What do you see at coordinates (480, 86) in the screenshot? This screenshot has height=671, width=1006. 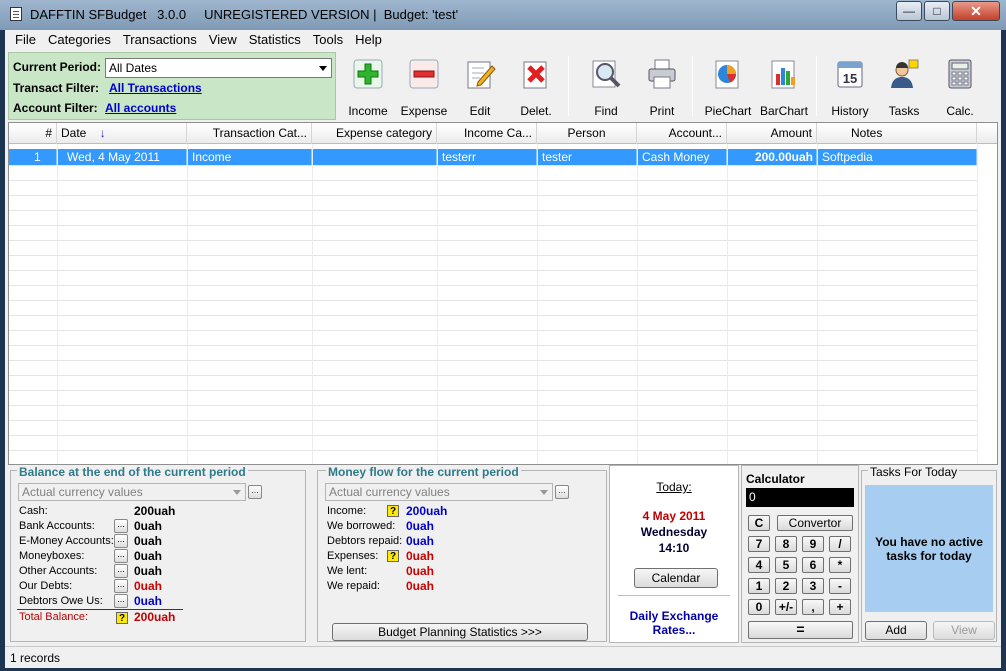 I see `edit-button: Edit` at bounding box center [480, 86].